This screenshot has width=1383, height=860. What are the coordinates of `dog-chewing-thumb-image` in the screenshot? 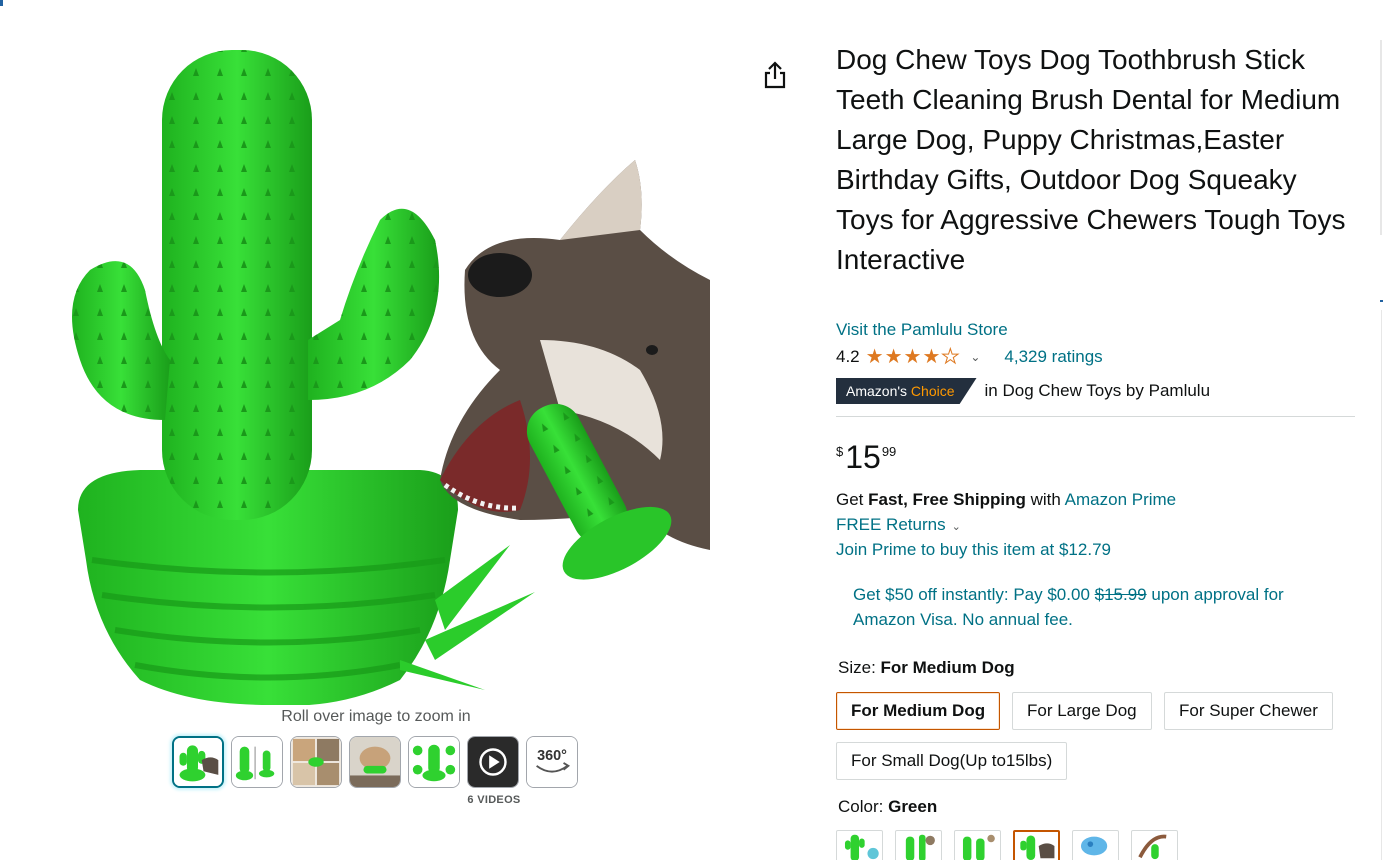 It's located at (375, 762).